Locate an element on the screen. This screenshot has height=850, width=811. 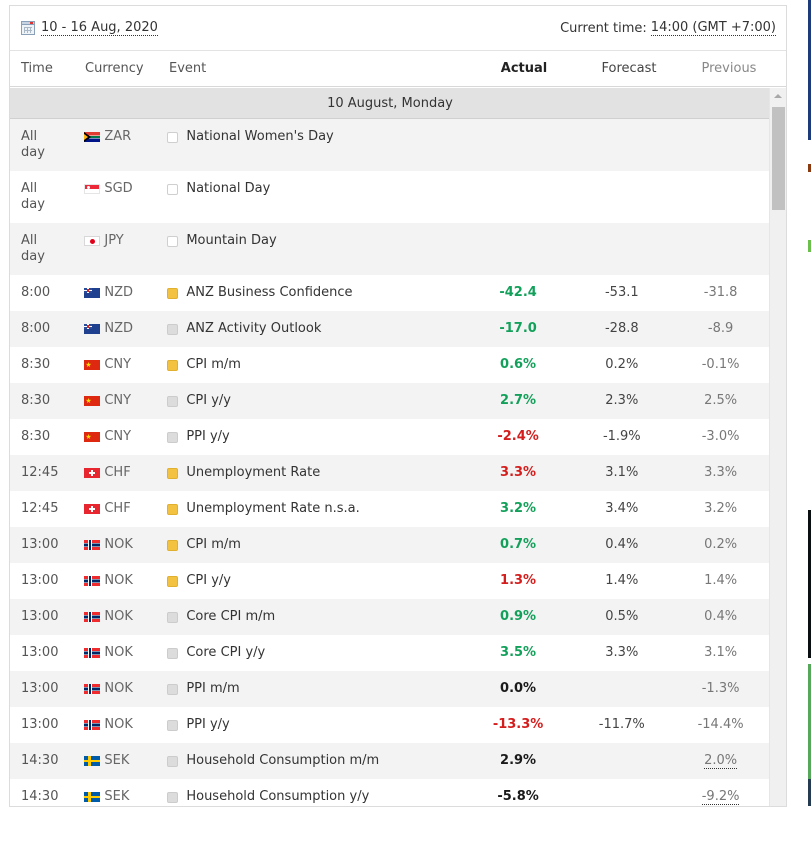
event-row: 13:00 NOK PPI y/y -13.3% -11.7% -14.4% is located at coordinates (390, 725).